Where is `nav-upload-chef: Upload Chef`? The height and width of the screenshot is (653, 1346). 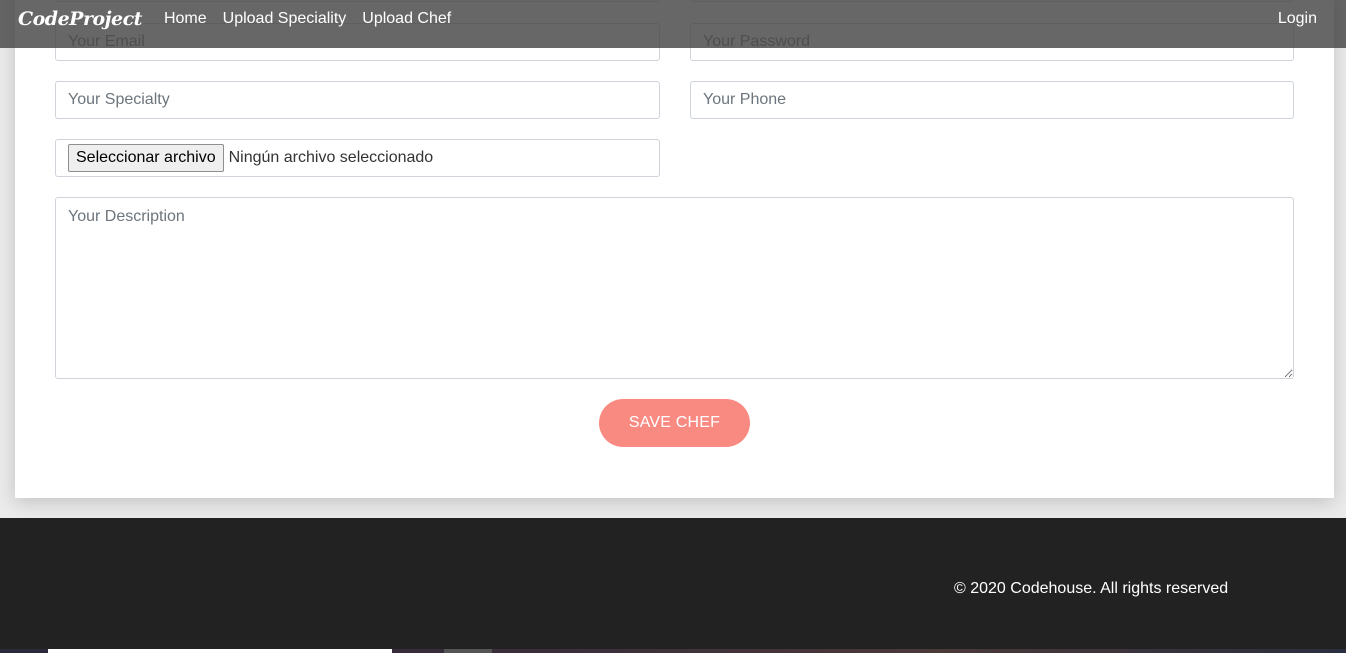
nav-upload-chef: Upload Chef is located at coordinates (406, 19).